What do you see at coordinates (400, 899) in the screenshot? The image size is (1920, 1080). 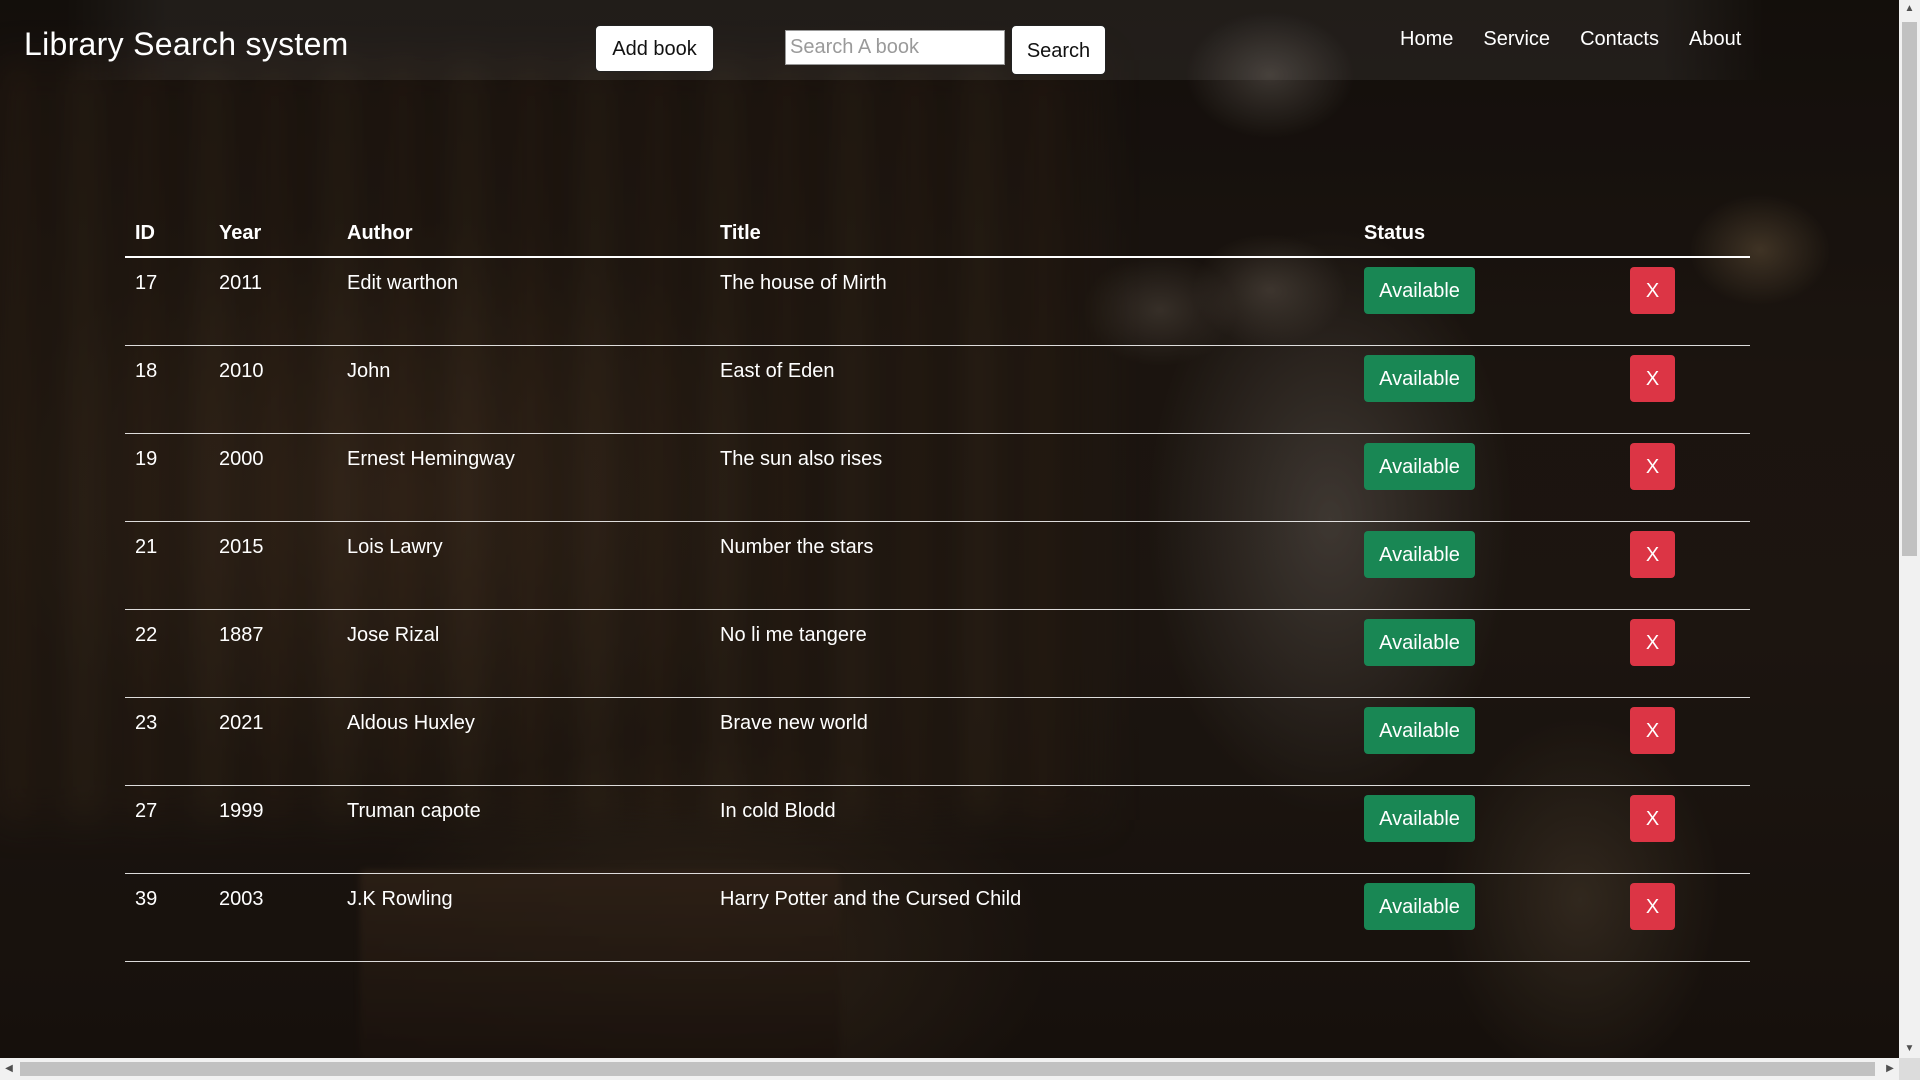 I see `cell-author: J.K Rowling` at bounding box center [400, 899].